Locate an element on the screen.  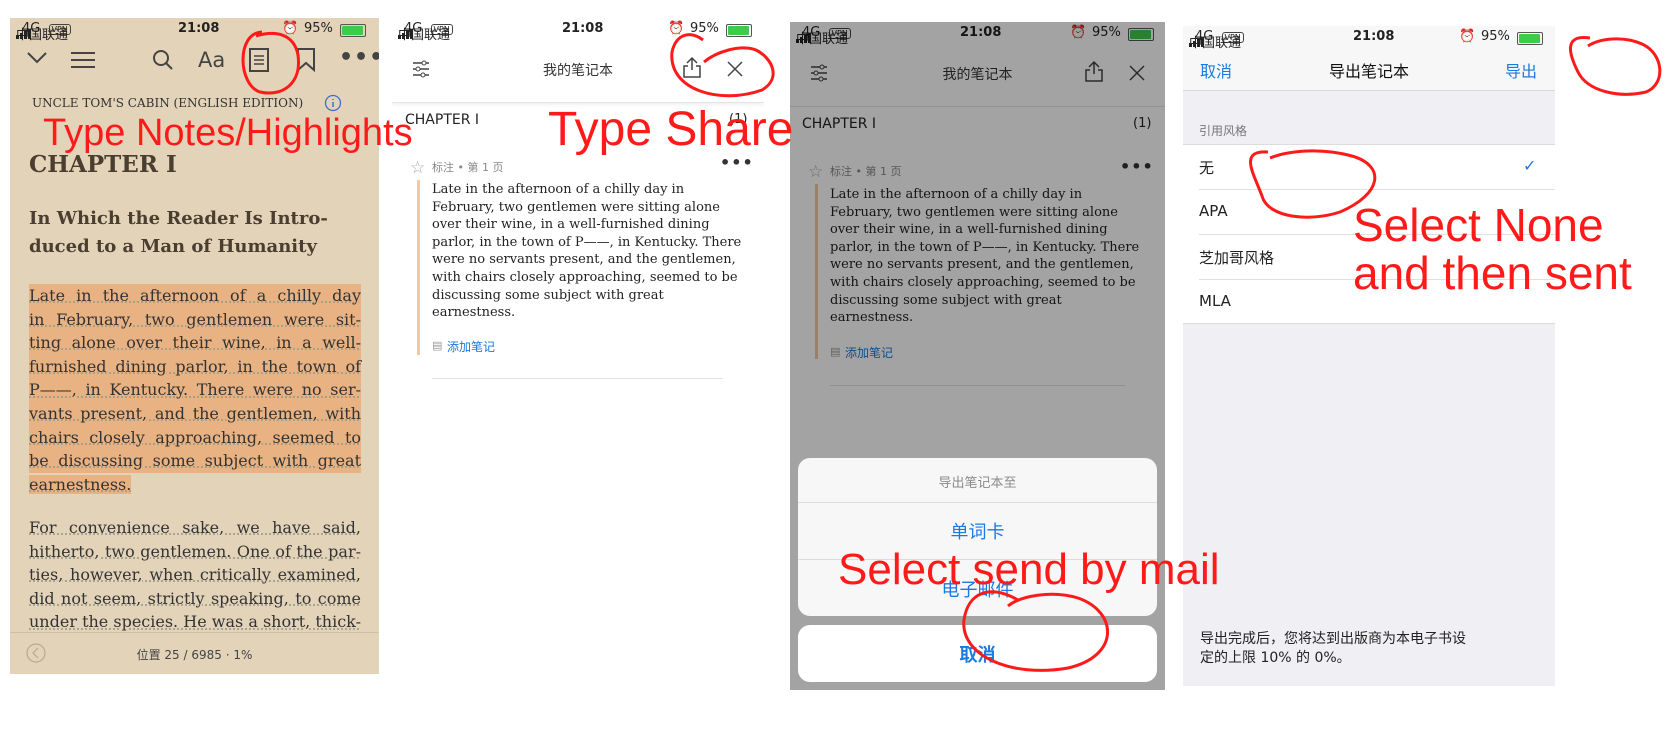
nav-title: 我的笔记本 is located at coordinates (578, 71).